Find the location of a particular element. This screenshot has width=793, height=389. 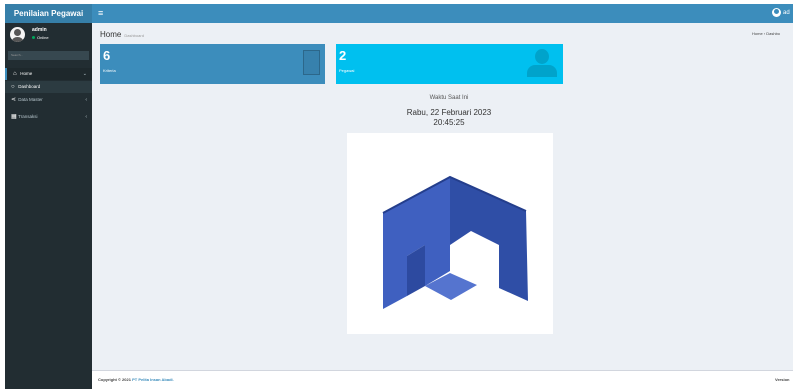

home-icon: ⌂ is located at coordinates (15, 74).